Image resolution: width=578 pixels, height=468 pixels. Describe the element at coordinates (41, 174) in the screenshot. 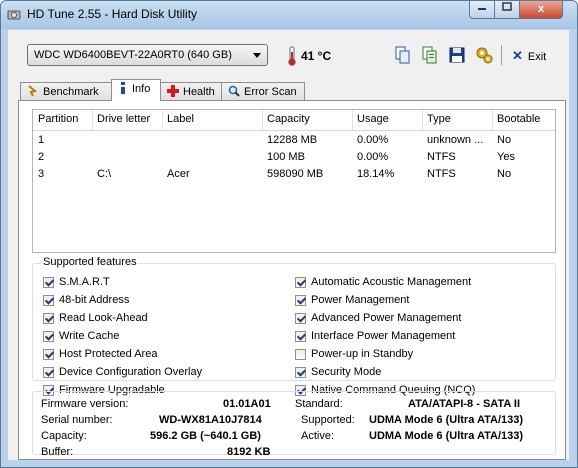

I see `cell-partition: 3` at that location.